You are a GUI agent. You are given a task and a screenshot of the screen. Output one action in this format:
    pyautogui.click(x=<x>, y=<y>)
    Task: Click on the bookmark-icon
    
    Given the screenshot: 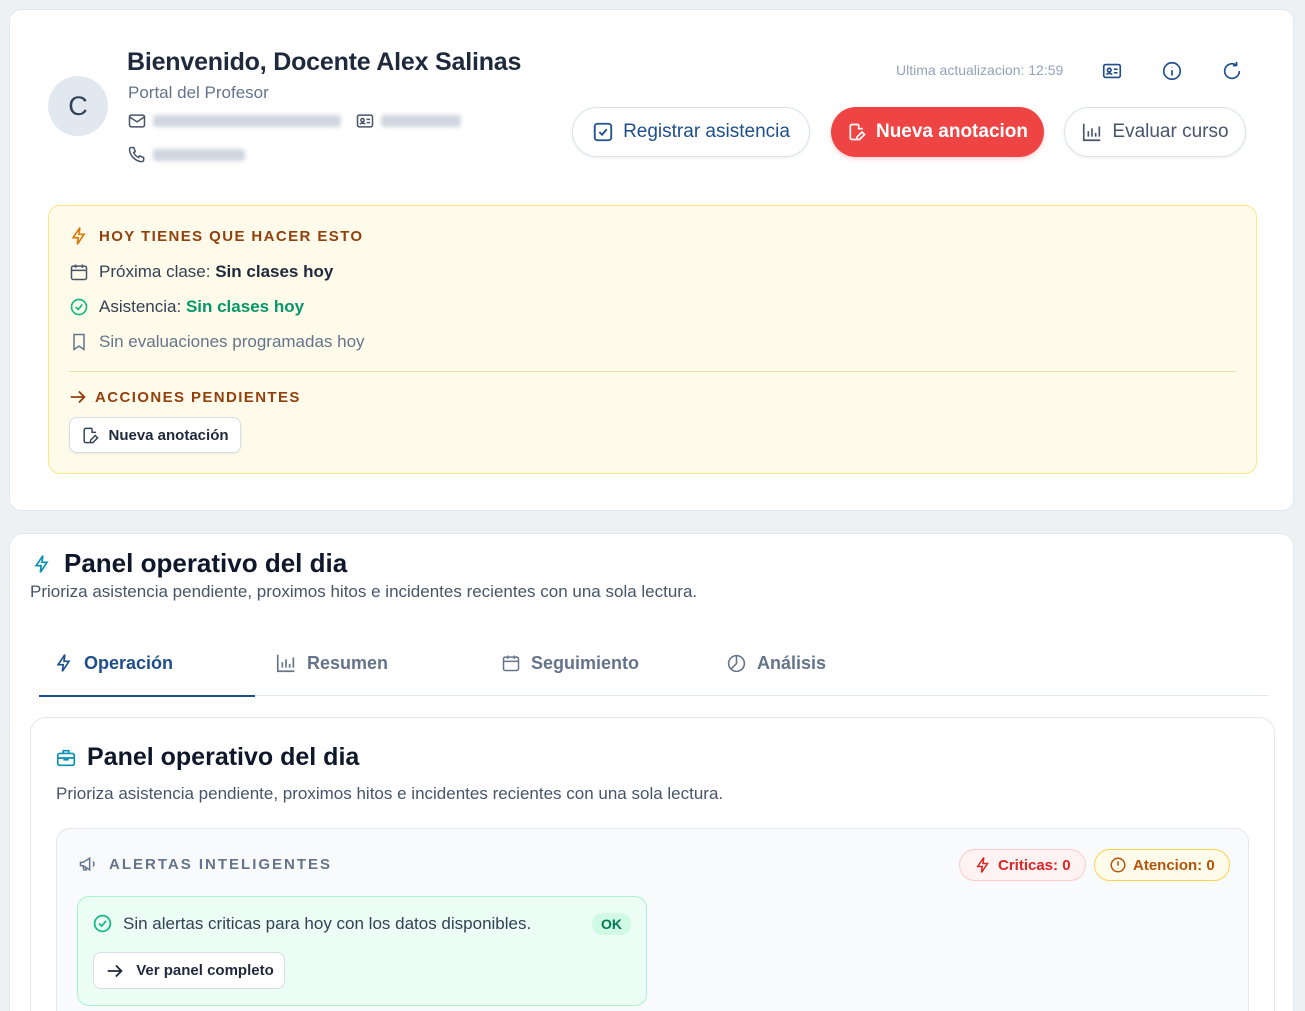 What is the action you would take?
    pyautogui.click(x=79, y=342)
    